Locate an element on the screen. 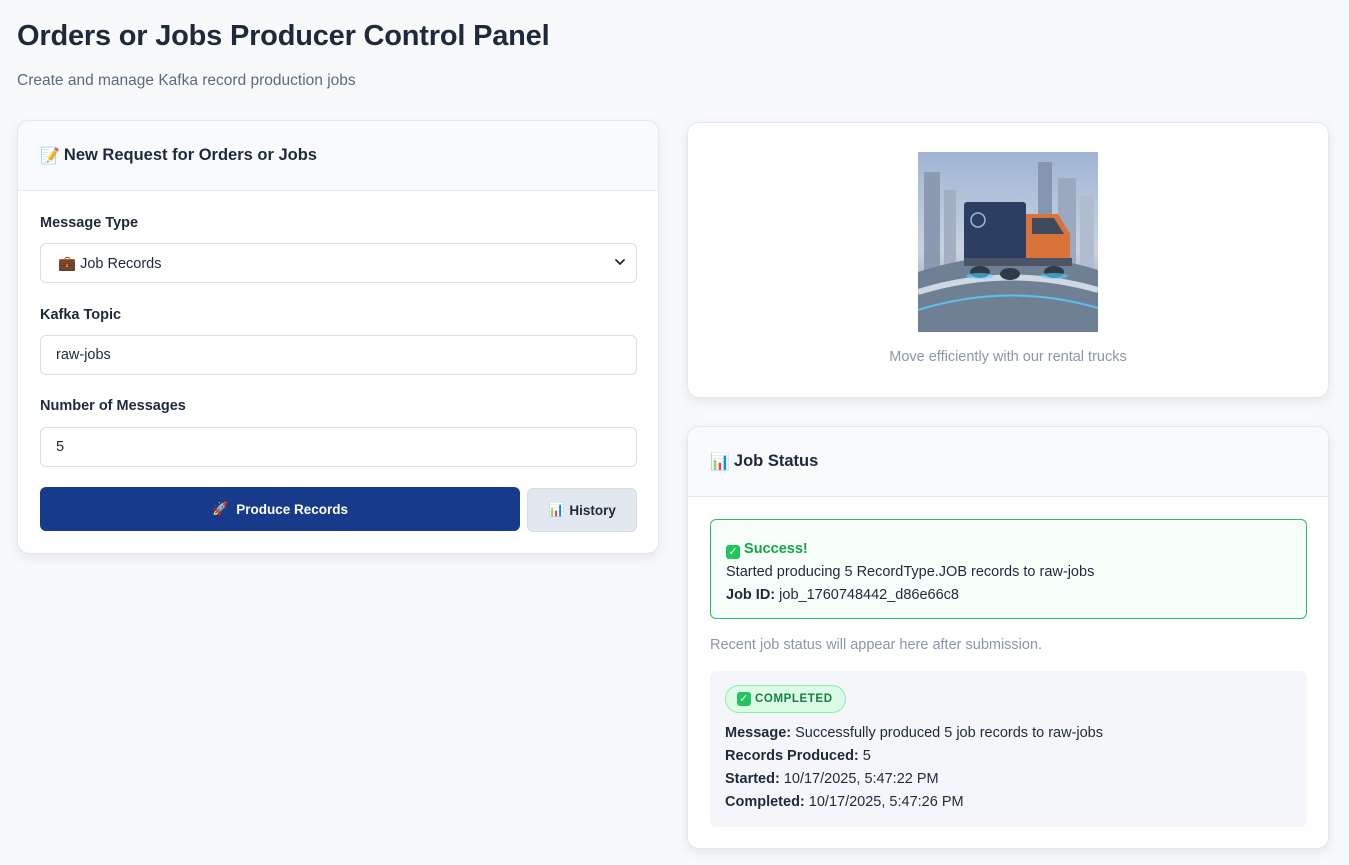 The width and height of the screenshot is (1349, 865). job-id-label: Job ID: is located at coordinates (751, 595).